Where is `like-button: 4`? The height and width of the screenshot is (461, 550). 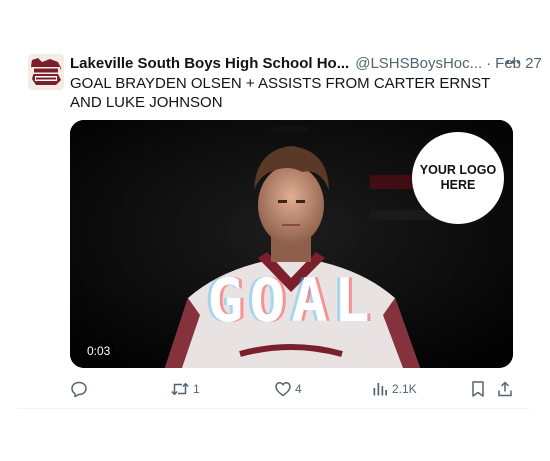 like-button: 4 is located at coordinates (288, 389).